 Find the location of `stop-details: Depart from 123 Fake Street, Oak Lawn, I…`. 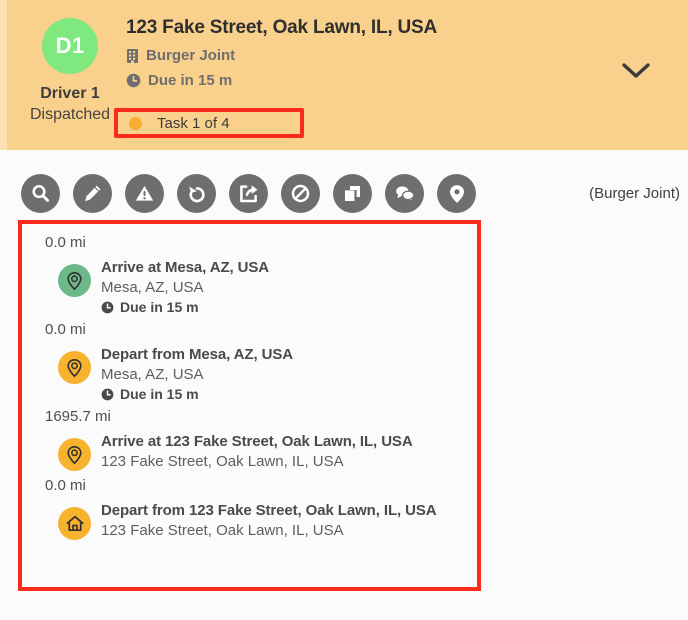

stop-details: Depart from 123 Fake Street, Oak Lawn, I… is located at coordinates (269, 520).